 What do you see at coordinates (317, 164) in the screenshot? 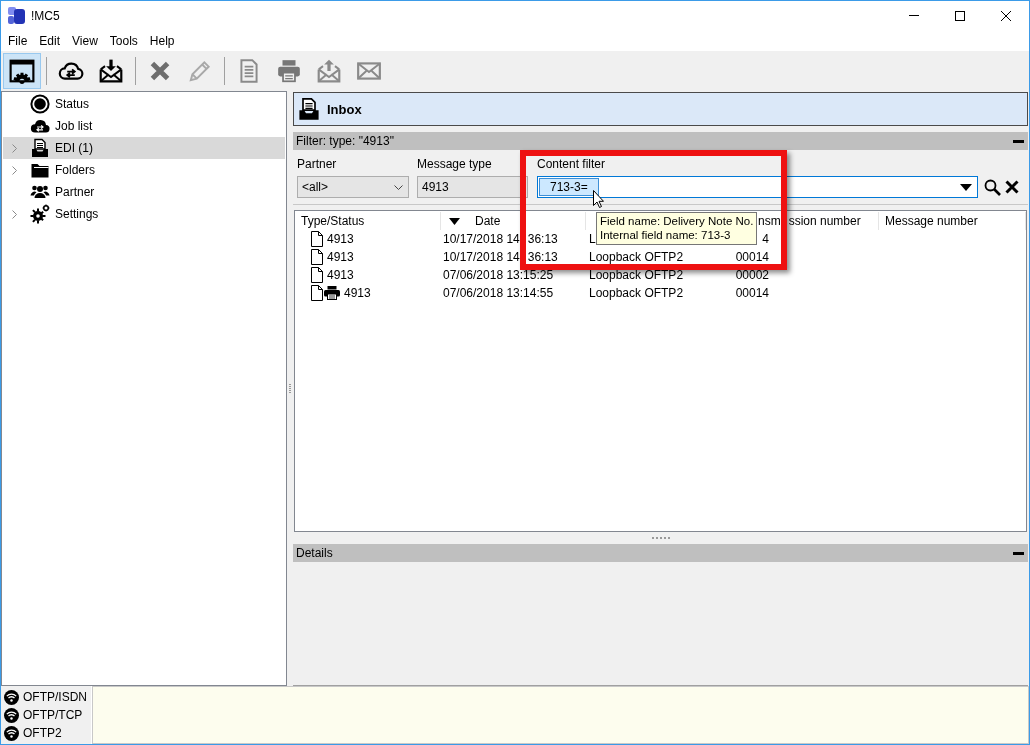
I see `field-label: Partner` at bounding box center [317, 164].